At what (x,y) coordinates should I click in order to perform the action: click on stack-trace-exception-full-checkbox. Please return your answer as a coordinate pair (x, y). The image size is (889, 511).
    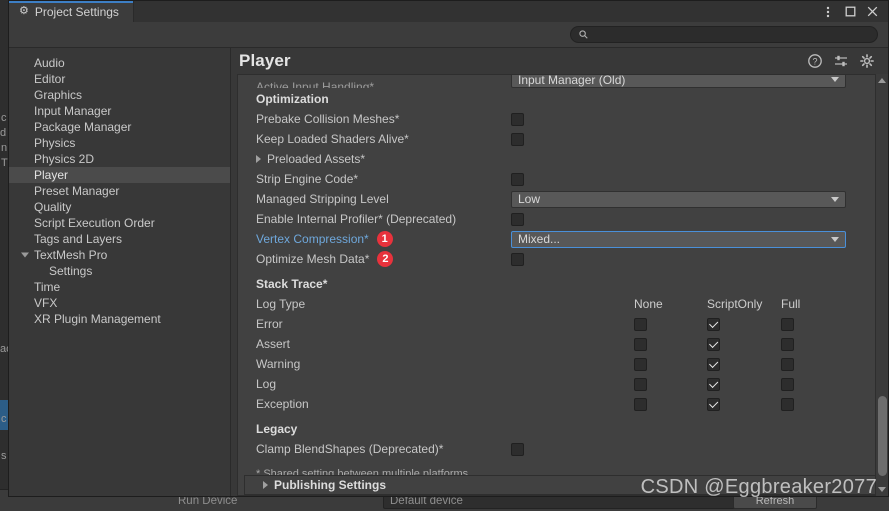
    Looking at the image, I should click on (787, 404).